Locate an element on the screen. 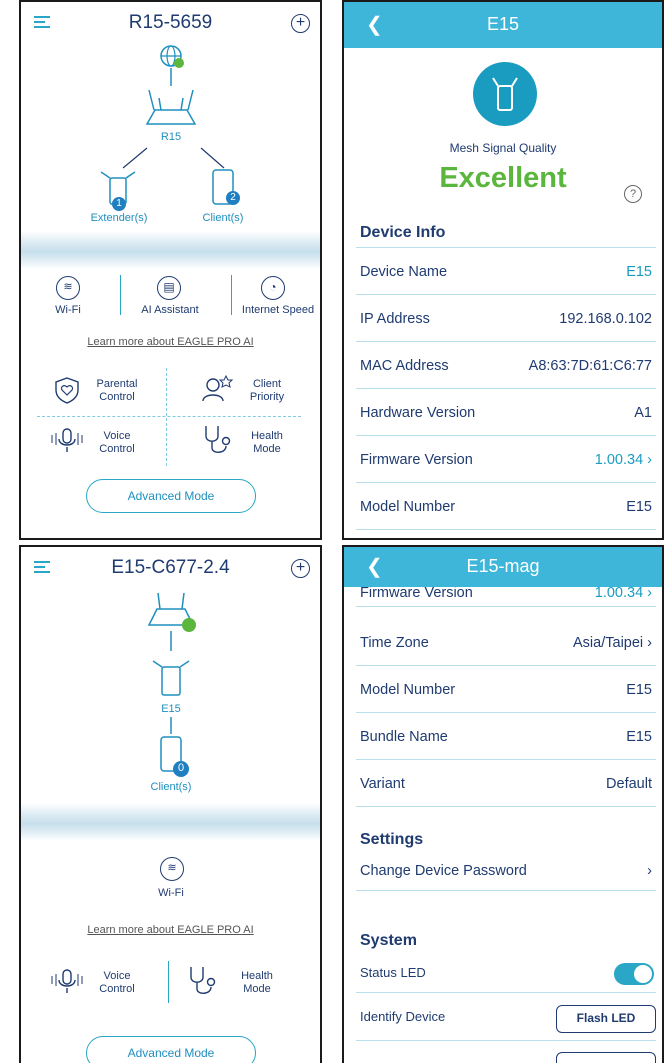 The width and height of the screenshot is (664, 1063). help-icon: ? is located at coordinates (633, 194).